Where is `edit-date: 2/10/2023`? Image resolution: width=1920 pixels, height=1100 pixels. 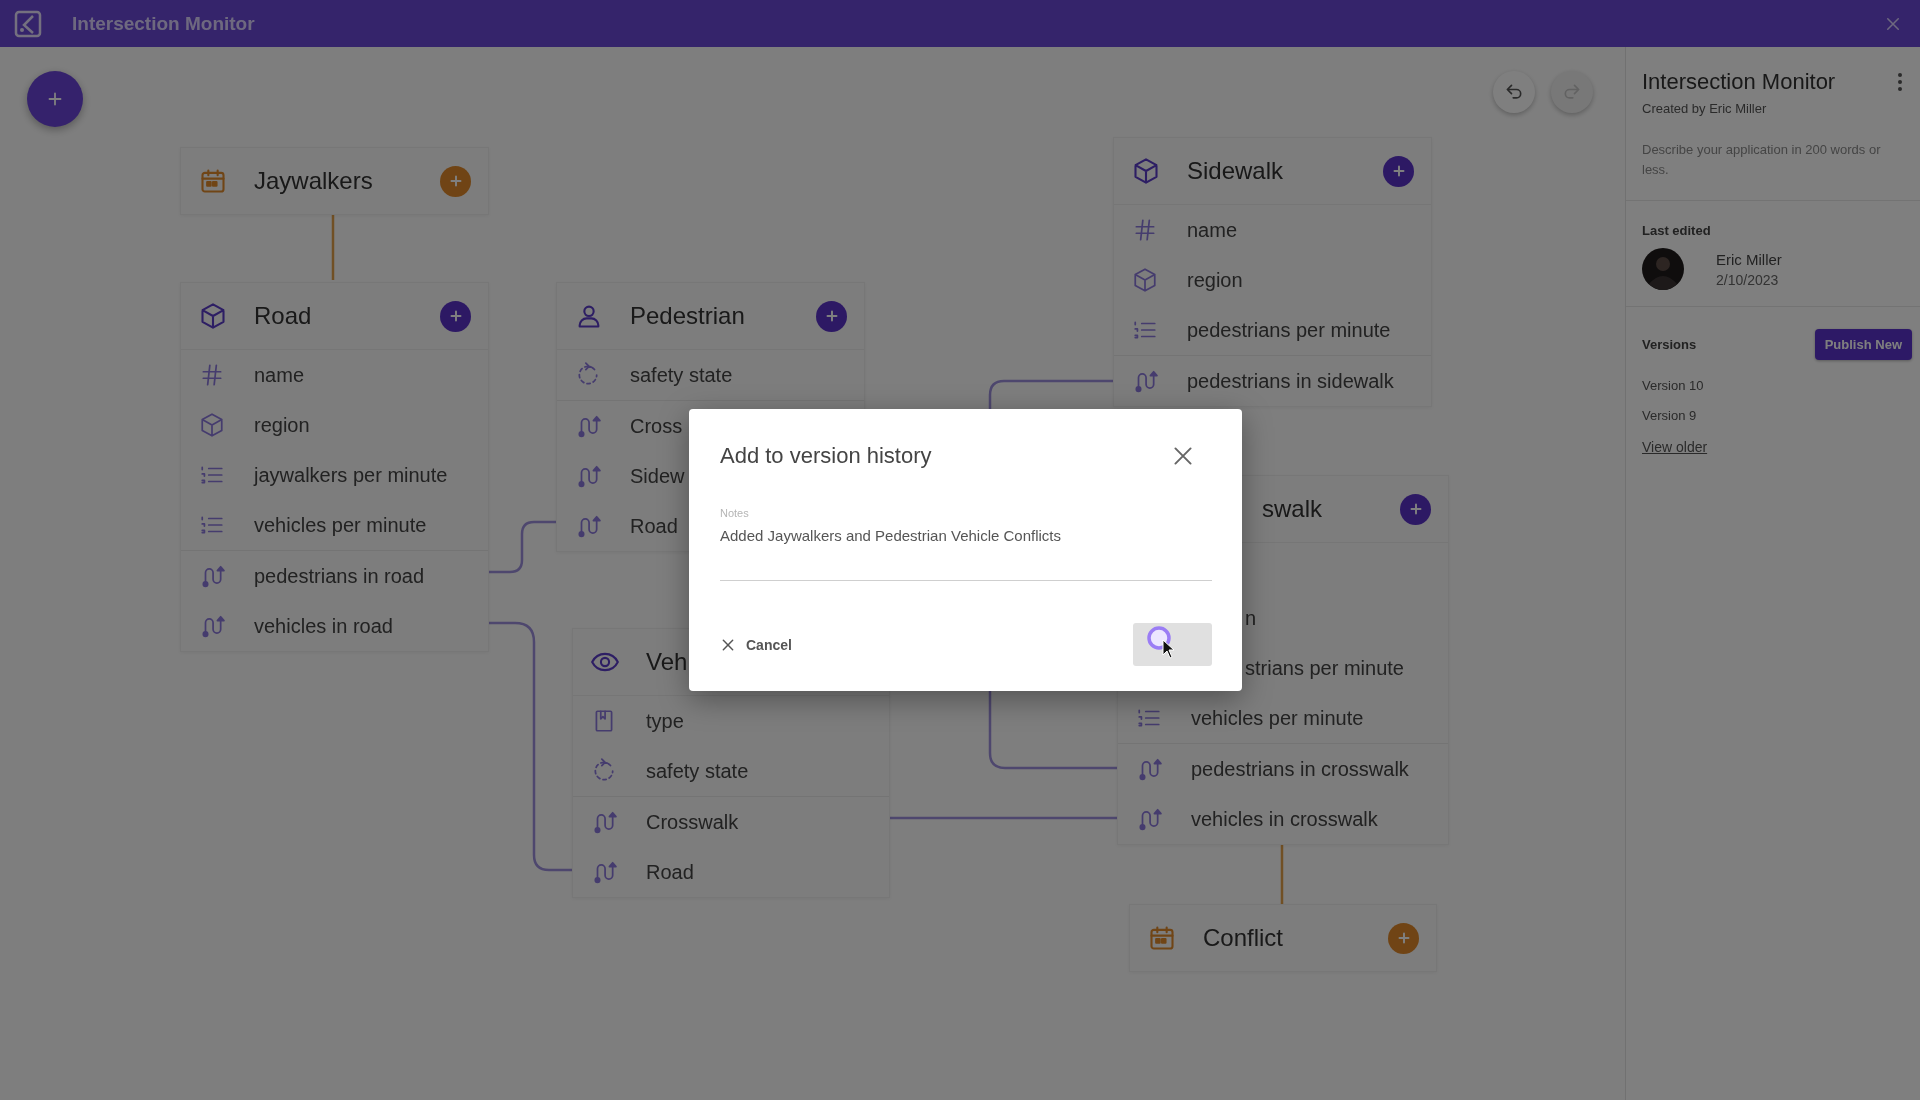 edit-date: 2/10/2023 is located at coordinates (1748, 279).